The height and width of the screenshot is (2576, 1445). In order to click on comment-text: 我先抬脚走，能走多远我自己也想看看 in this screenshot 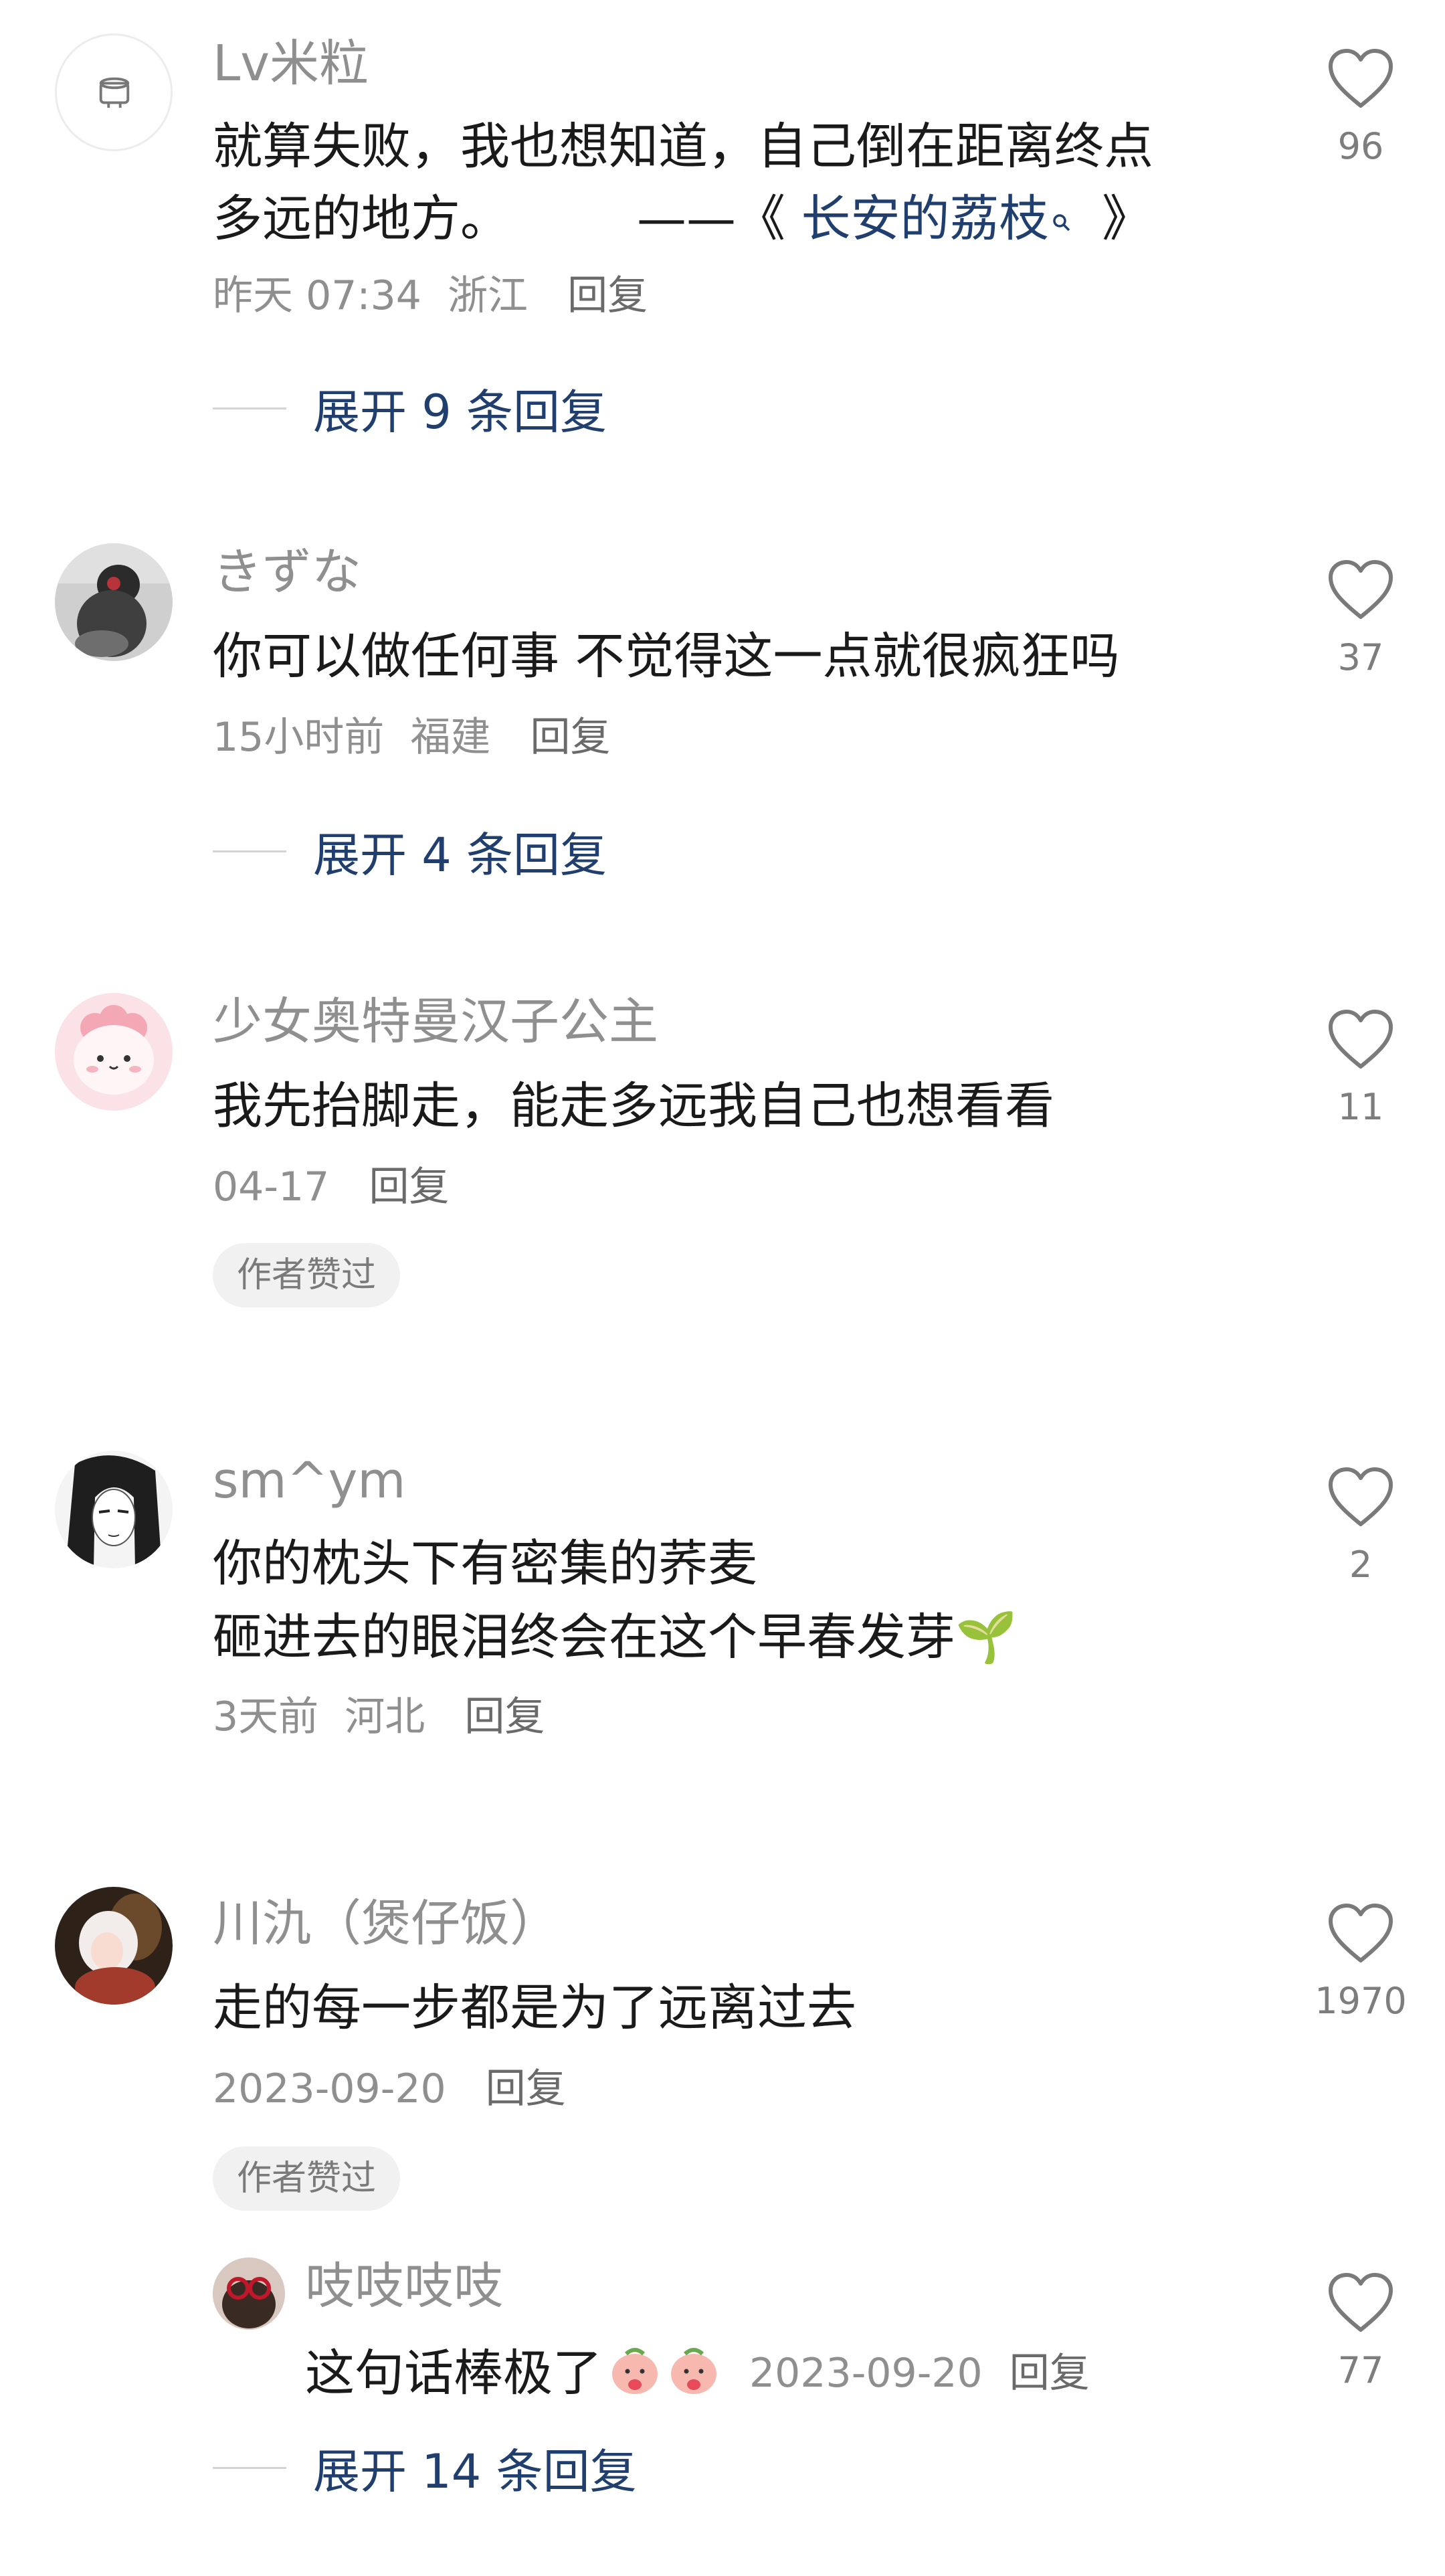, I will do `click(634, 1106)`.